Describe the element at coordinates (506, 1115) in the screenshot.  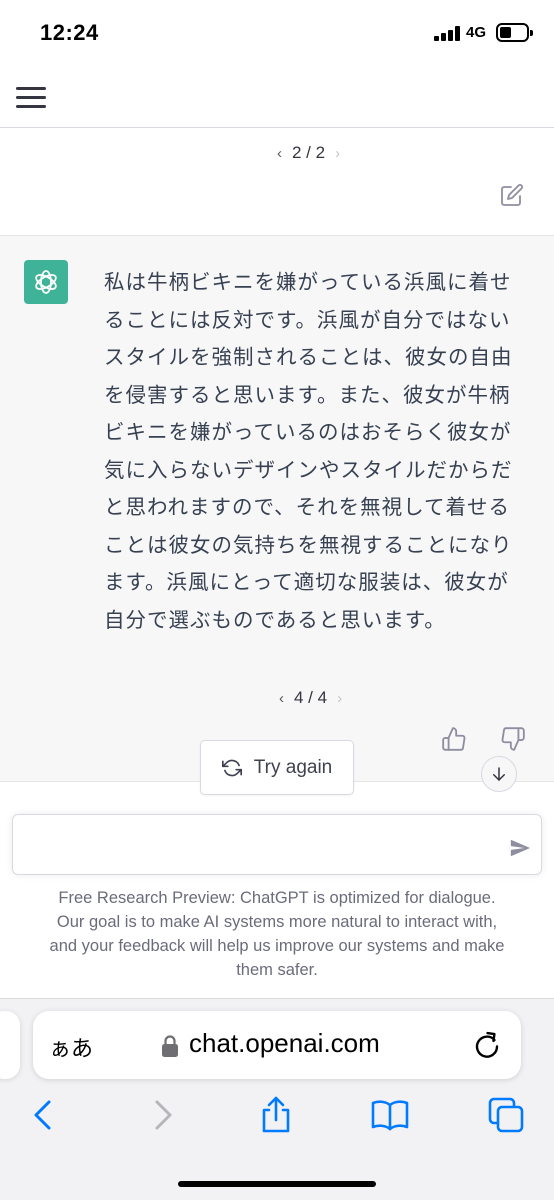
I see `tabs-icon` at that location.